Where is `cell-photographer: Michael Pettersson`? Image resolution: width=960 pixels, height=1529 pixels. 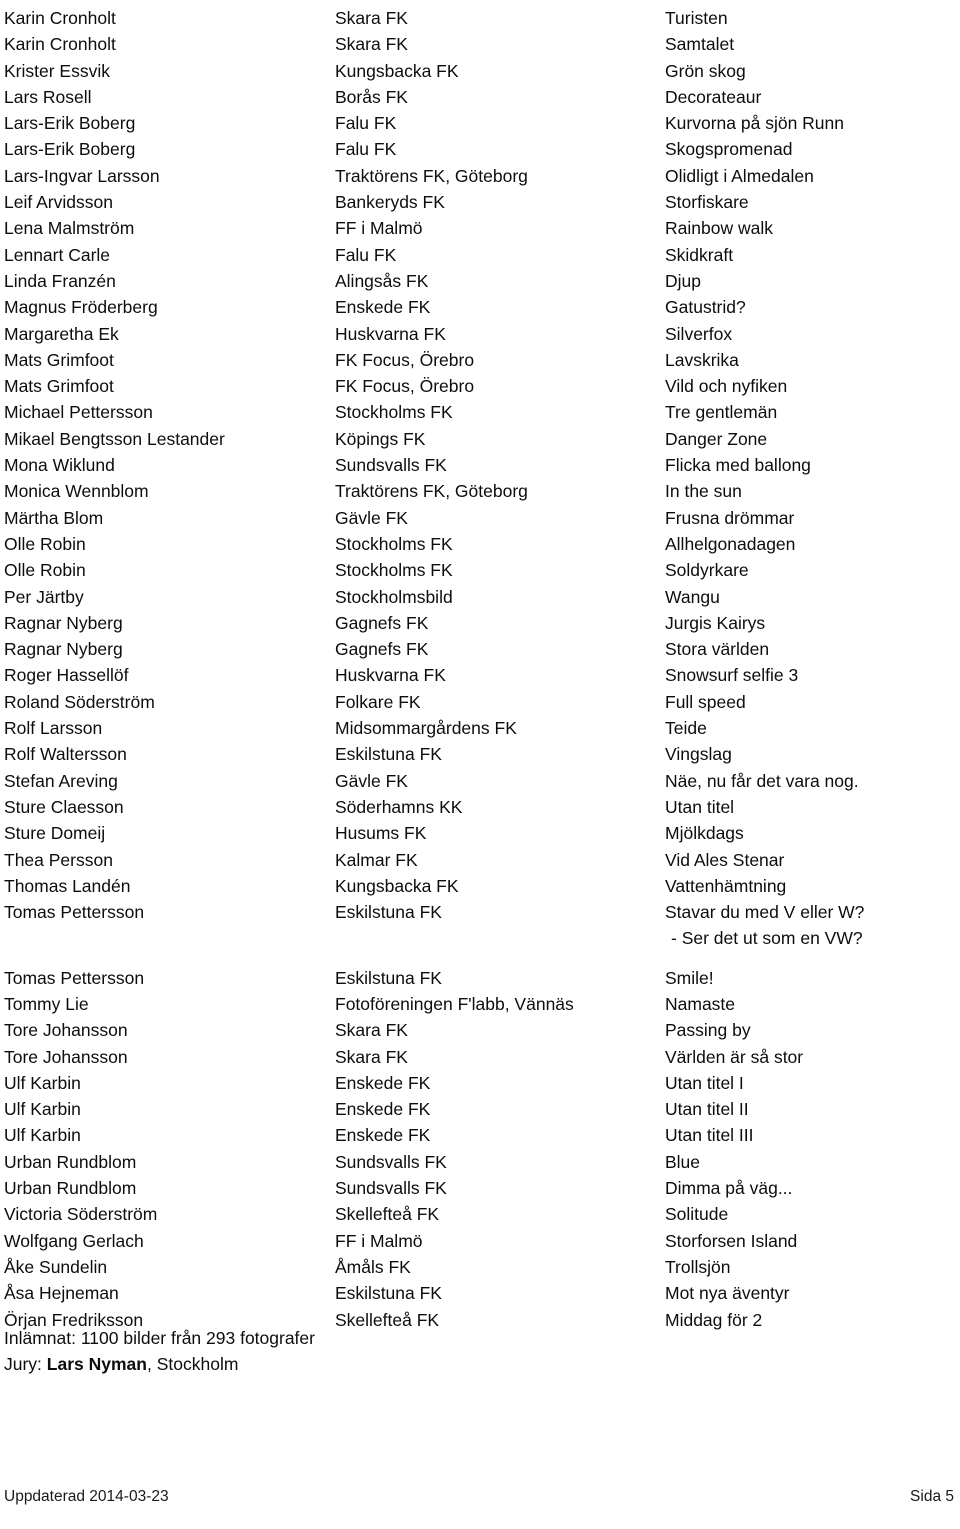
cell-photographer: Michael Pettersson is located at coordinates (78, 412).